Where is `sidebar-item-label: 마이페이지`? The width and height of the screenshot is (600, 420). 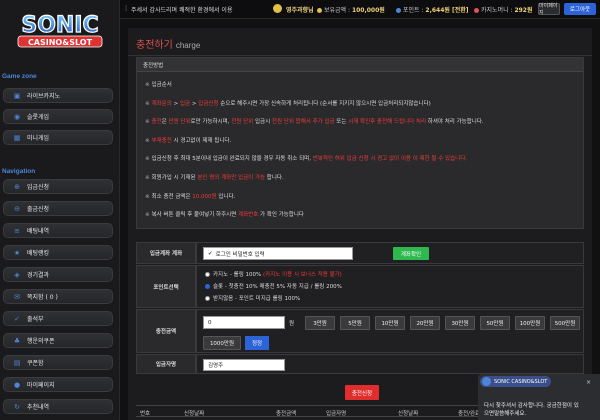 sidebar-item-label: 마이페이지 is located at coordinates (41, 385).